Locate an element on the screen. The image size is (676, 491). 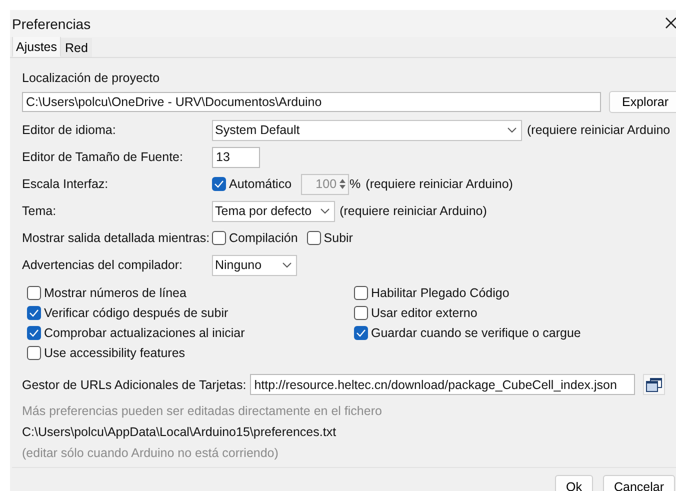
checkbox-label: Mostrar números de línea is located at coordinates (115, 293).